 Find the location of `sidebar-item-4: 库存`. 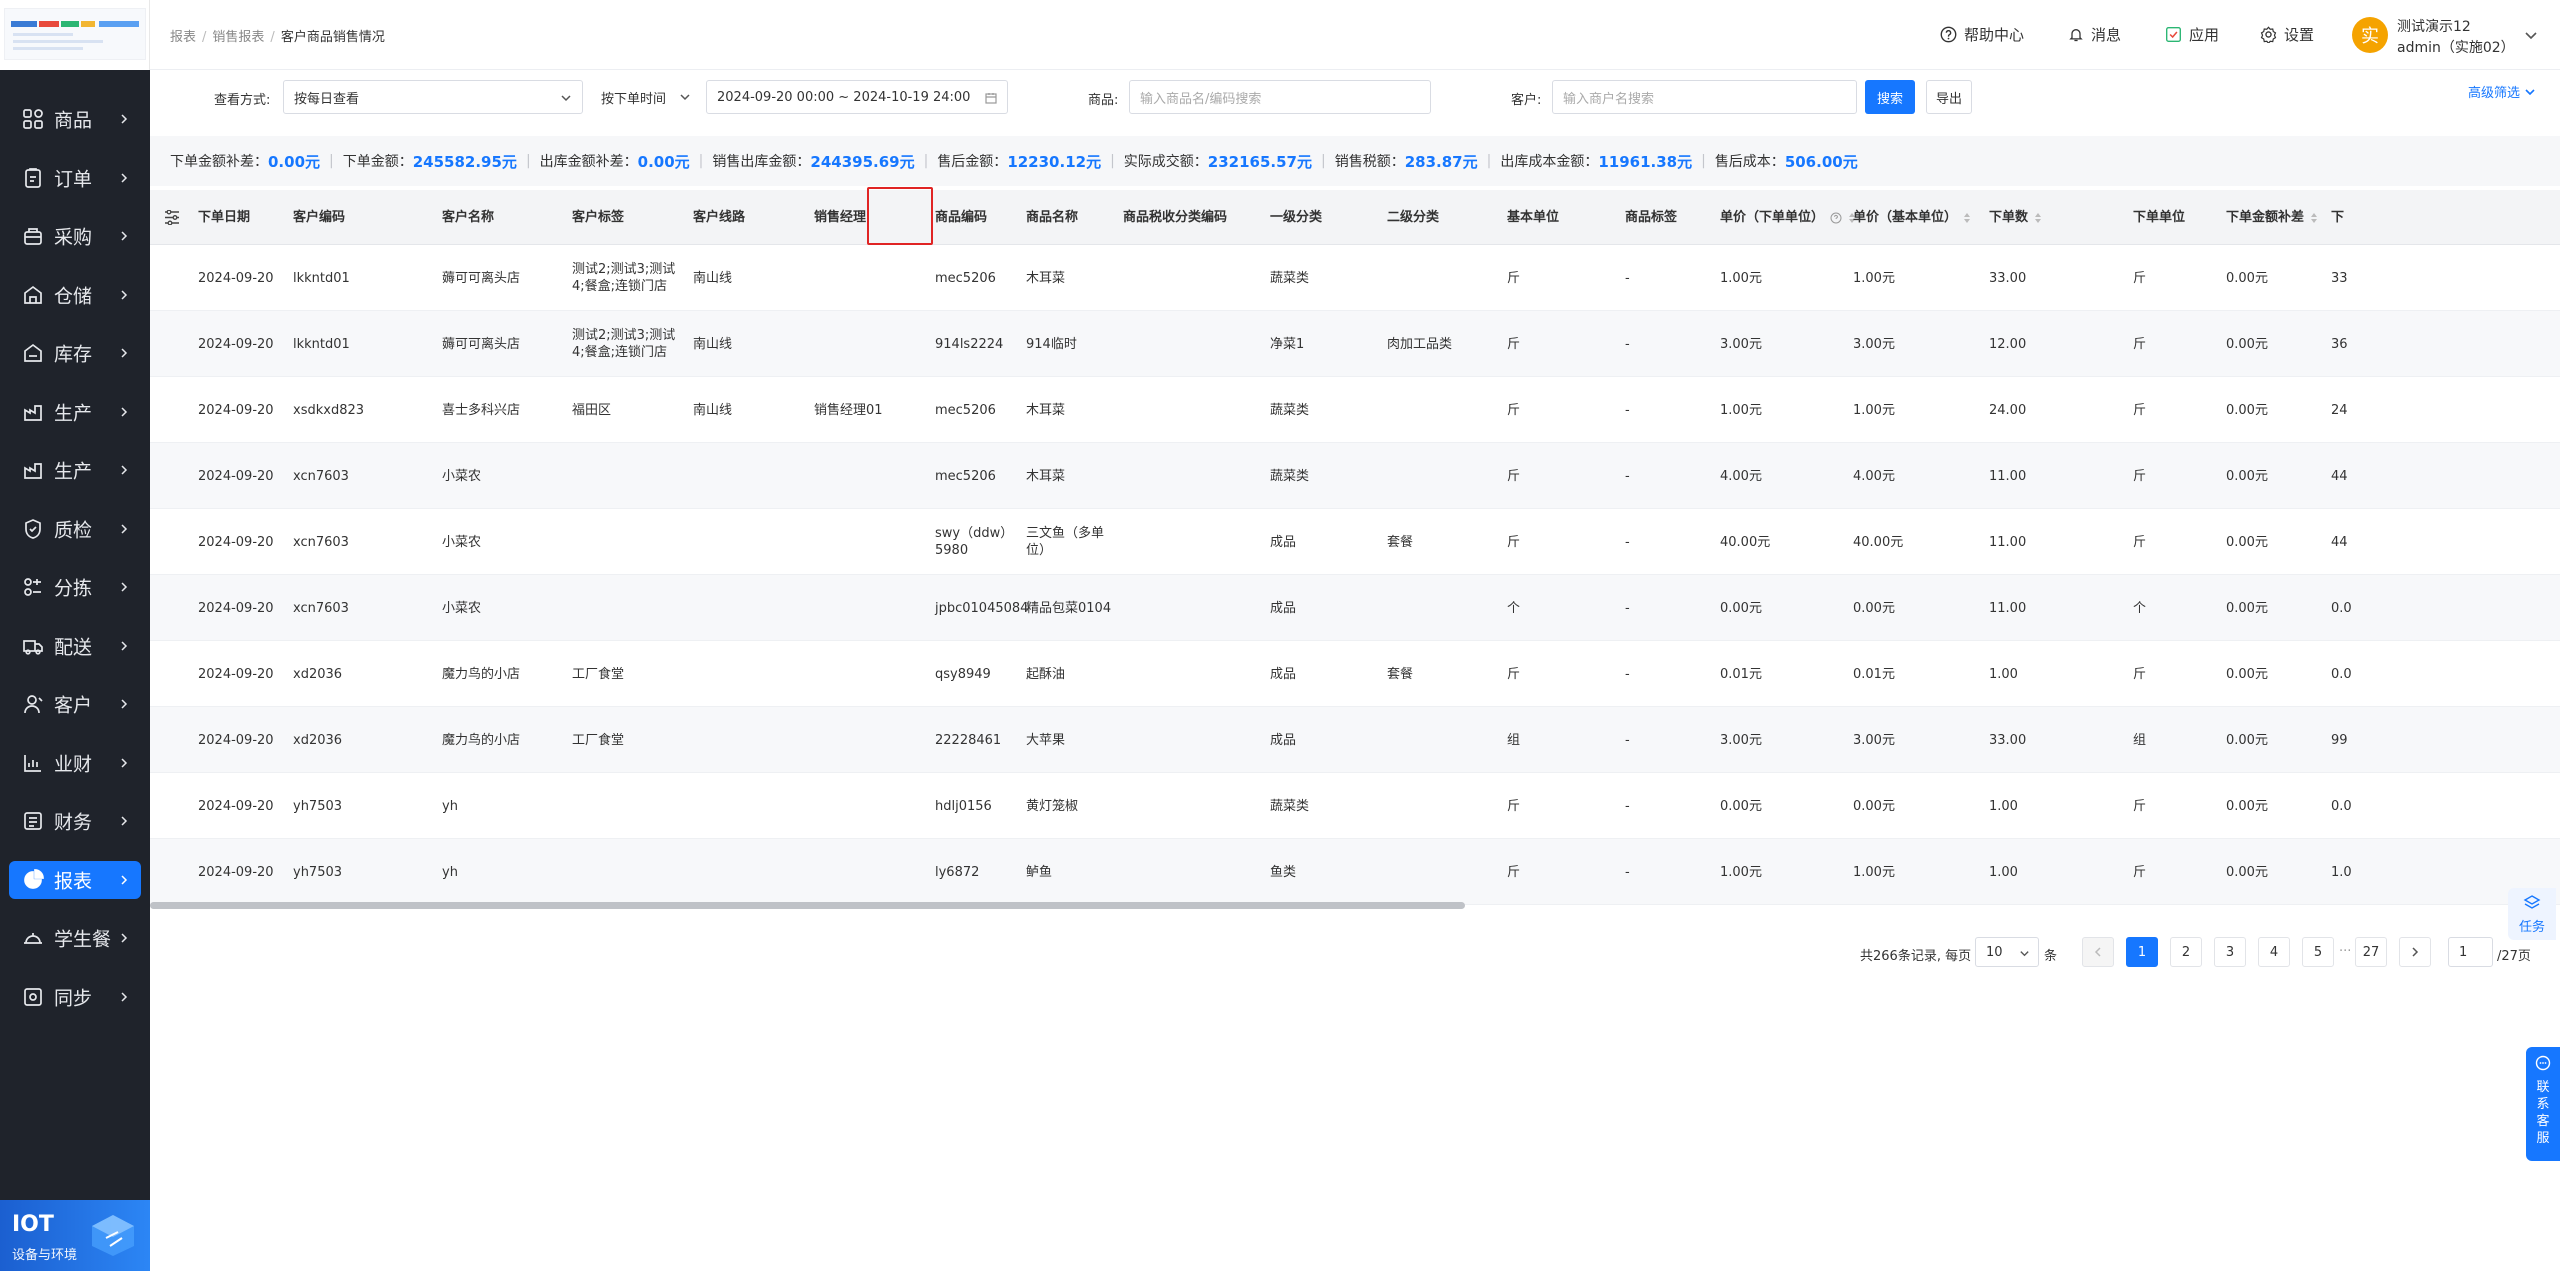

sidebar-item-4: 库存 is located at coordinates (75, 353).